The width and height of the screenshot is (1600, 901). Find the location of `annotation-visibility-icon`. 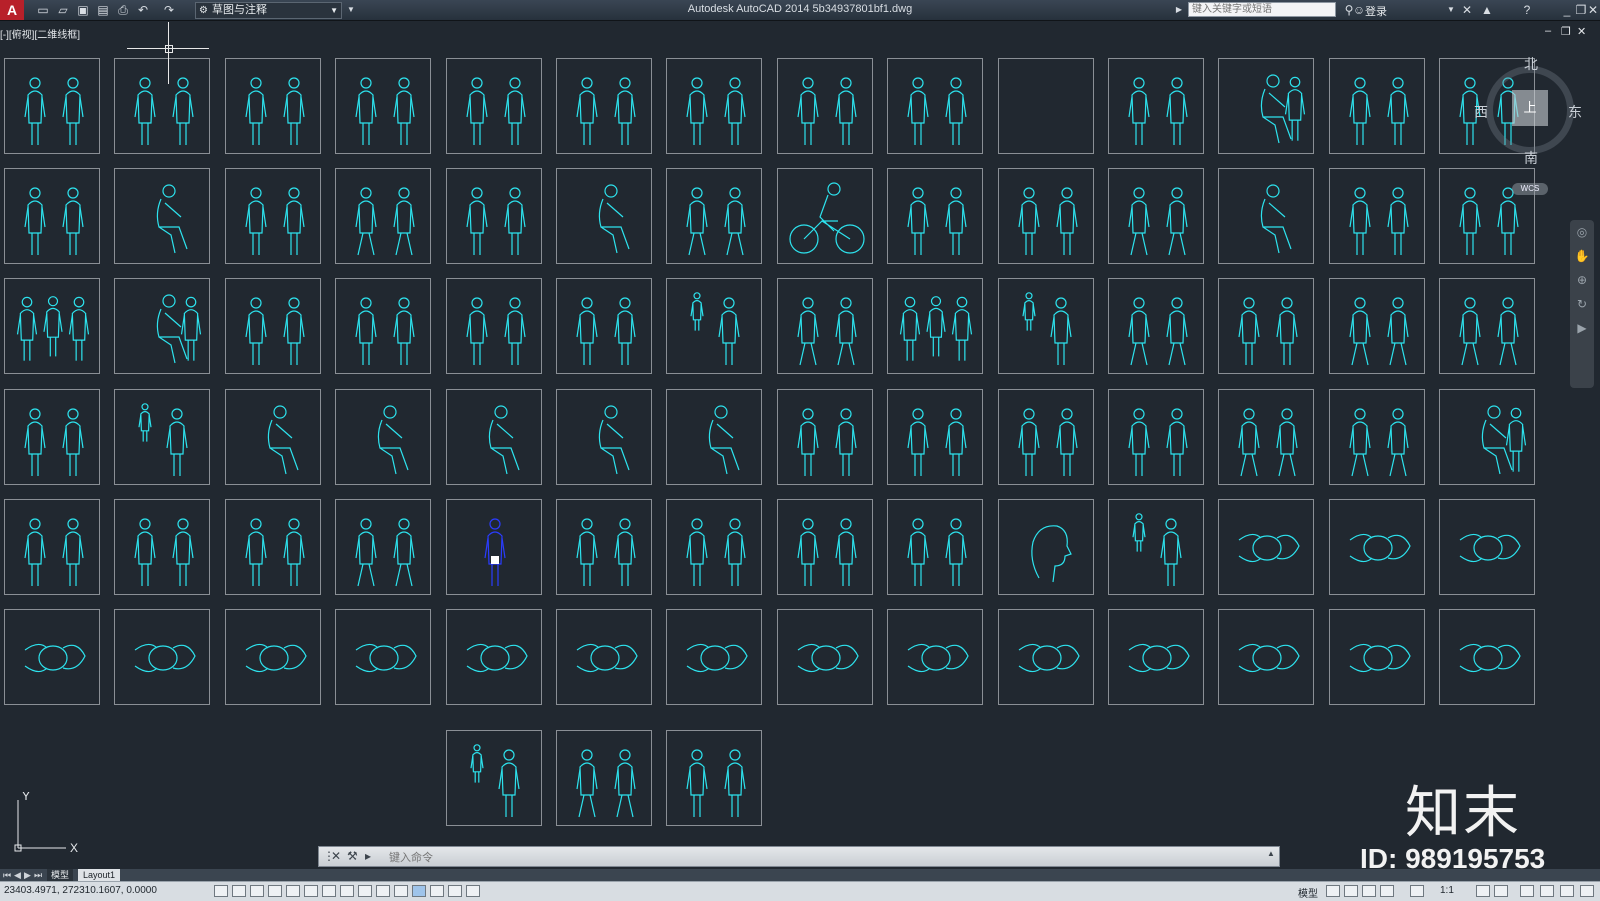

annotation-visibility-icon is located at coordinates (1417, 891).